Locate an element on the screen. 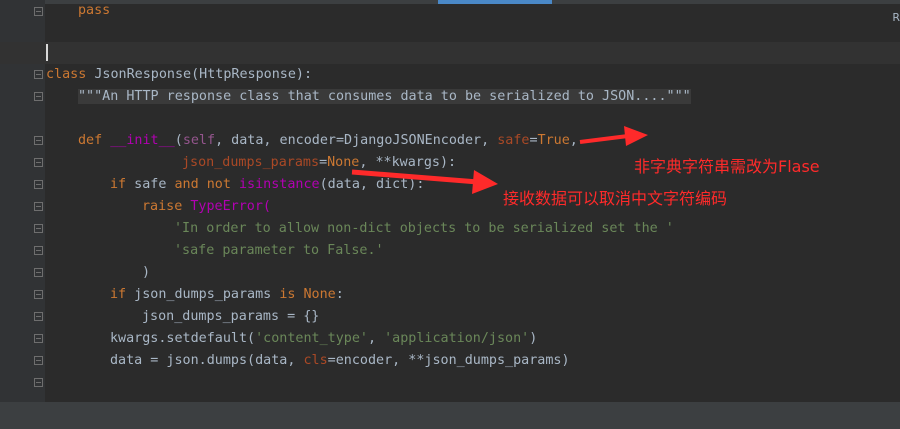 This screenshot has height=429, width=900. arrow-json-shaft is located at coordinates (415, 177).